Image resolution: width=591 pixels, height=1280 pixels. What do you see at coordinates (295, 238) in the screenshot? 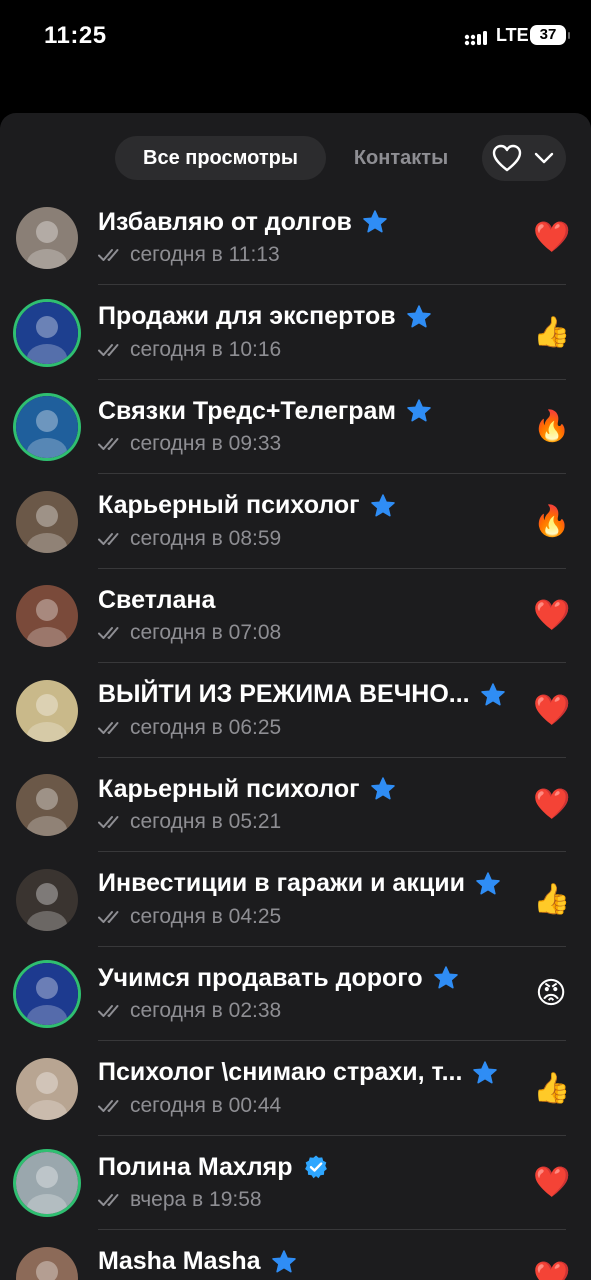
I see `viewer-row: Избавляю от долгов сегодня в 11:13 ❤️` at bounding box center [295, 238].